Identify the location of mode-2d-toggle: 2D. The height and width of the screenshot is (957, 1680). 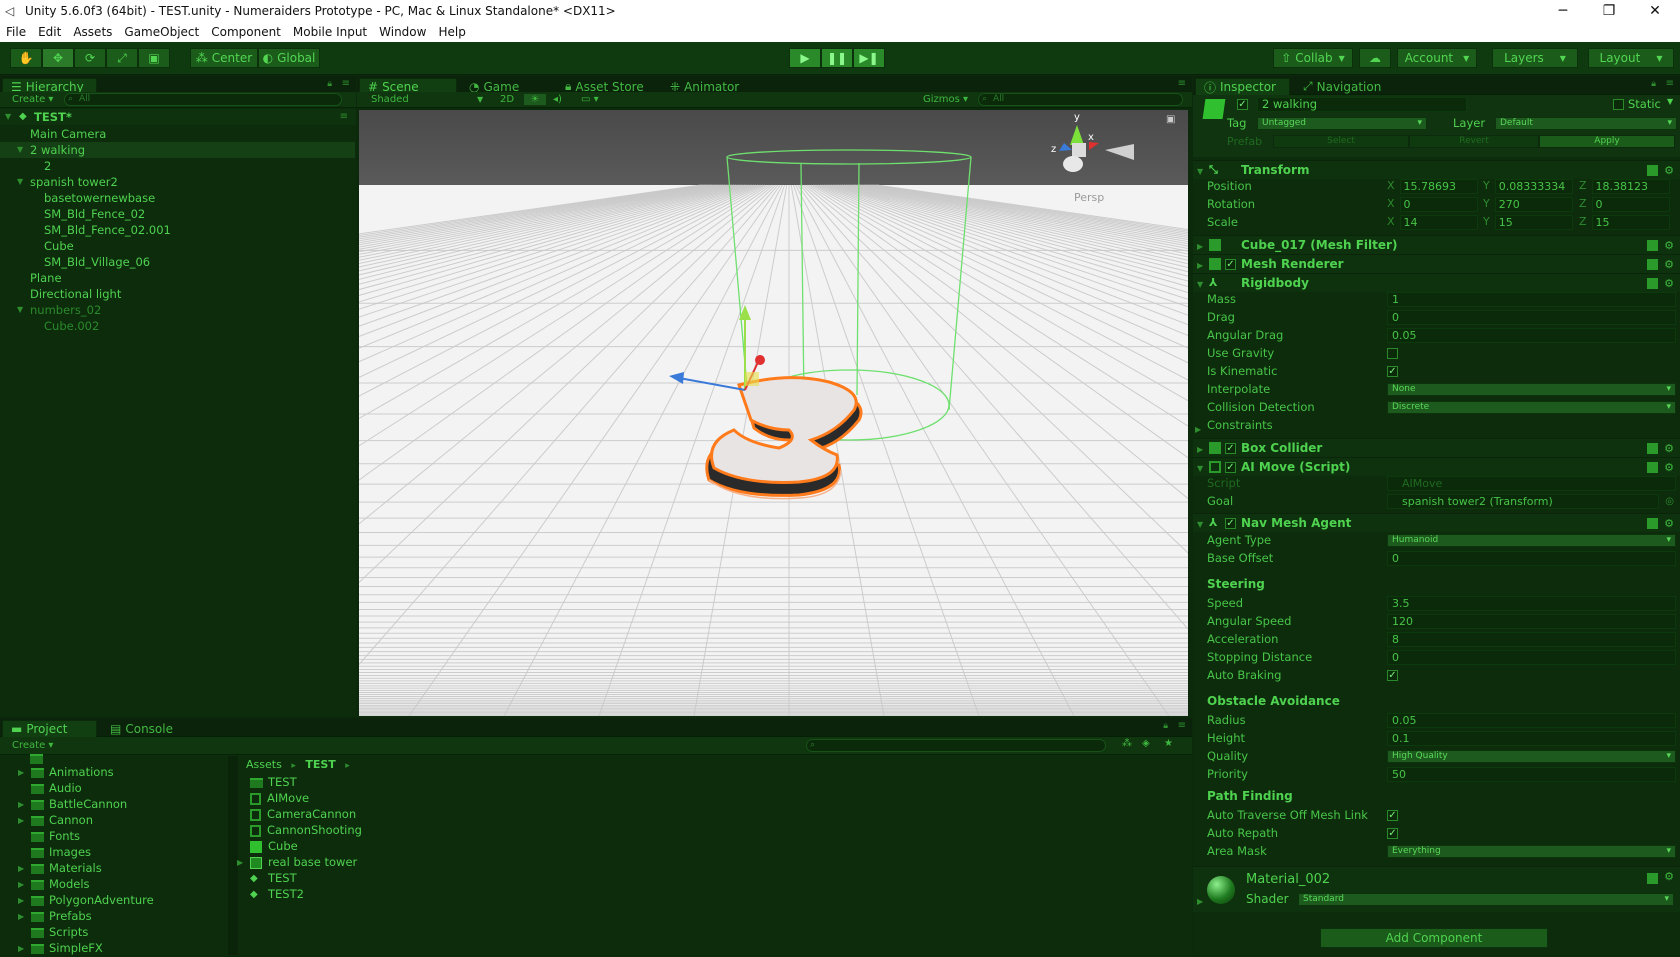
(507, 99).